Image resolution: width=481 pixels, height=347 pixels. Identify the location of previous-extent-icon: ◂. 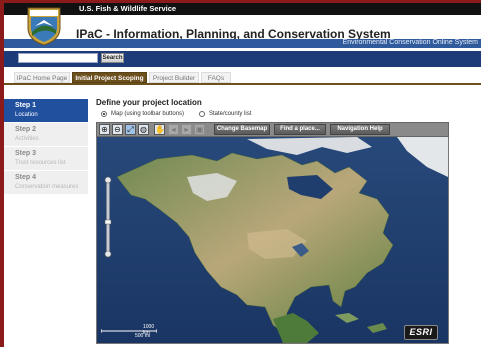
(173, 129).